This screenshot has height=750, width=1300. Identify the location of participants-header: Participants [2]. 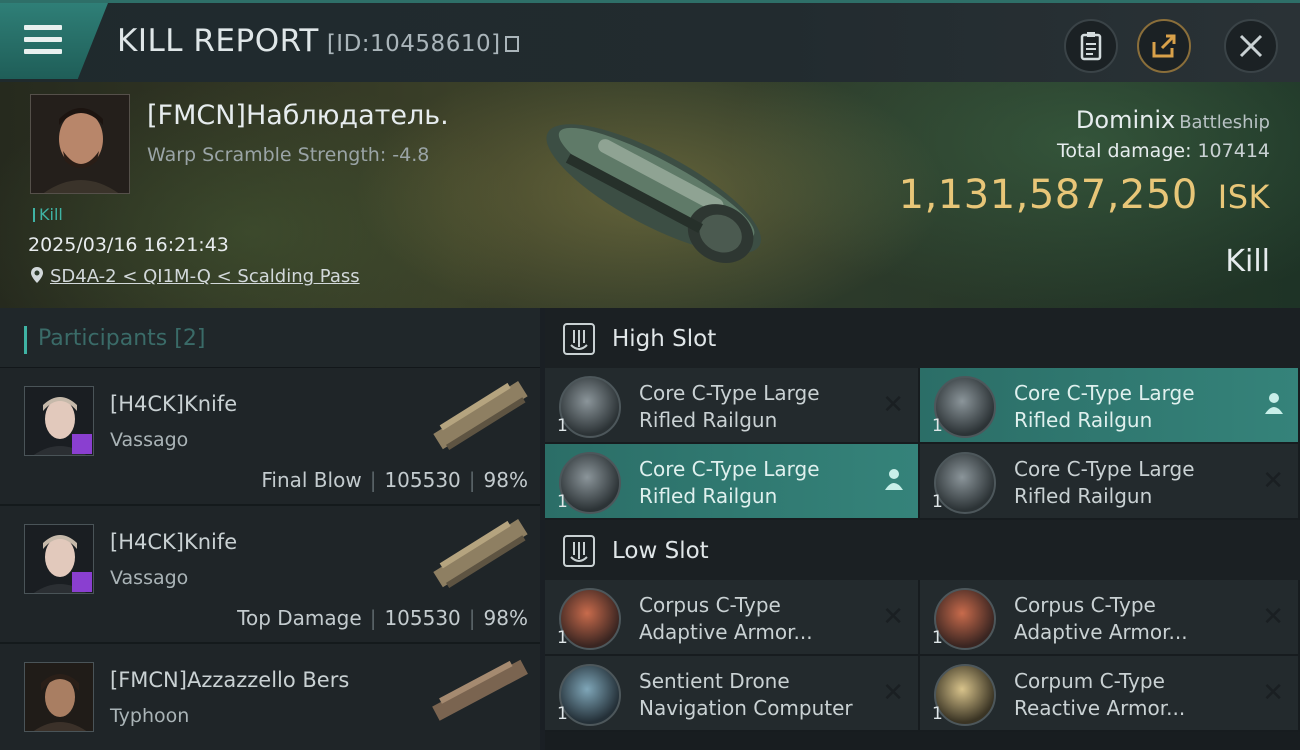
(270, 338).